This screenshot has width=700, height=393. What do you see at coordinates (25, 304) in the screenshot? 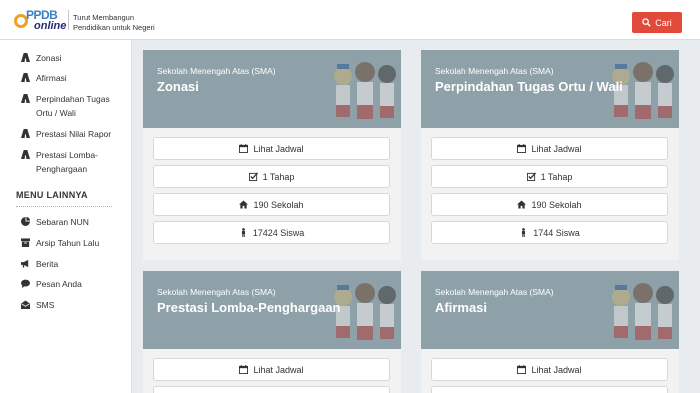
I see `envelope-icon` at bounding box center [25, 304].